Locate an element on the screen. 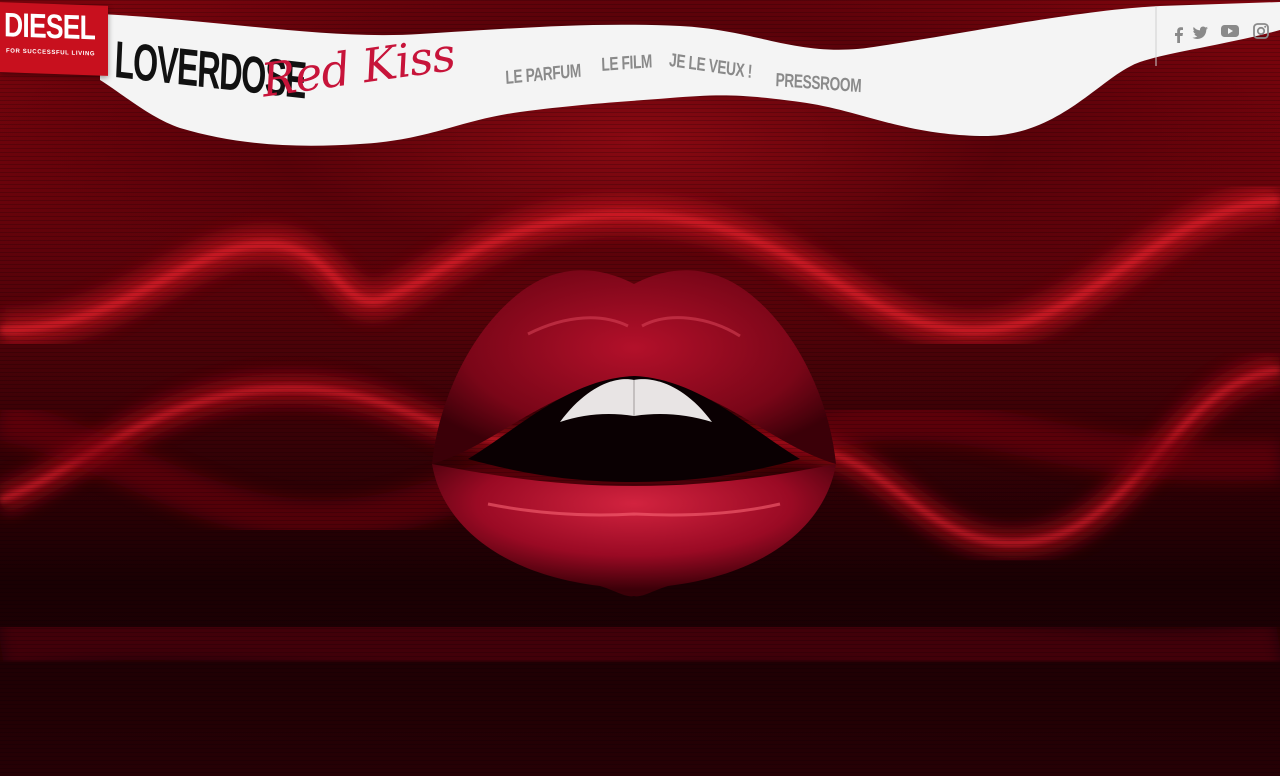  facebook-icon is located at coordinates (1179, 35).